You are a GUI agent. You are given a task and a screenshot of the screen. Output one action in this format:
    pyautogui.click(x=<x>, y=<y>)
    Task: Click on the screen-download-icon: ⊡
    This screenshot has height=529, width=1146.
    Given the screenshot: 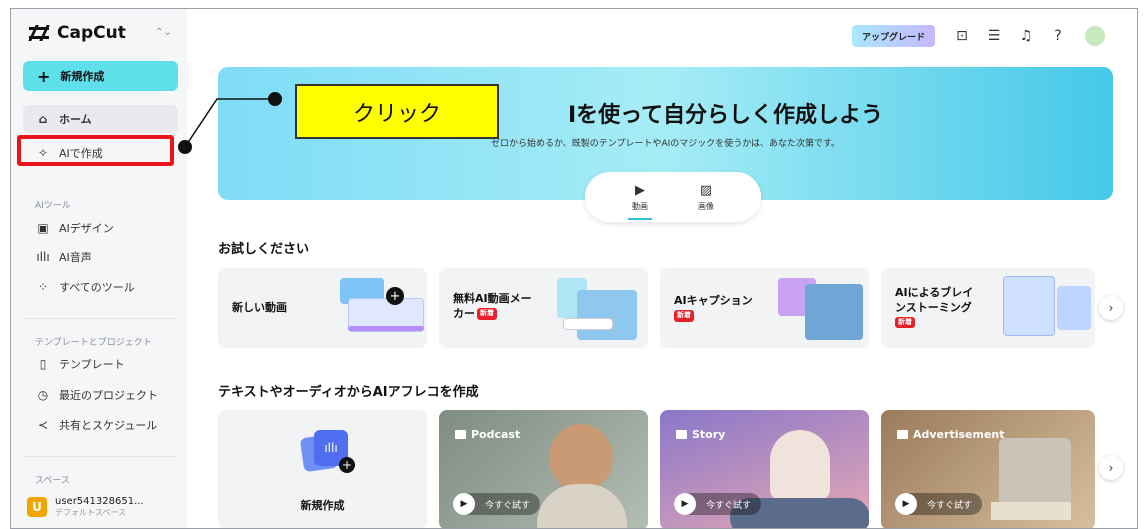 What is the action you would take?
    pyautogui.click(x=962, y=36)
    